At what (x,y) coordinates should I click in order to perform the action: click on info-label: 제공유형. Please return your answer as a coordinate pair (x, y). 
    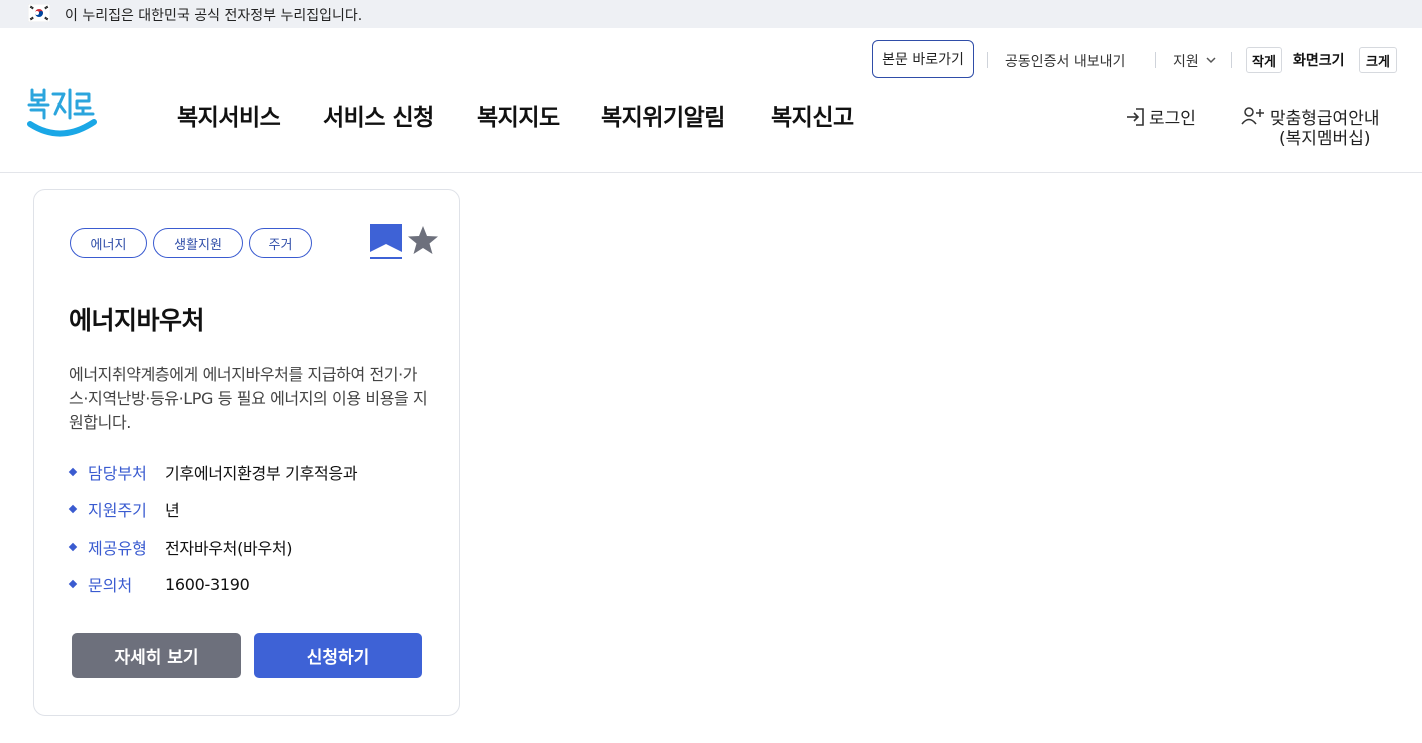
    Looking at the image, I should click on (117, 548).